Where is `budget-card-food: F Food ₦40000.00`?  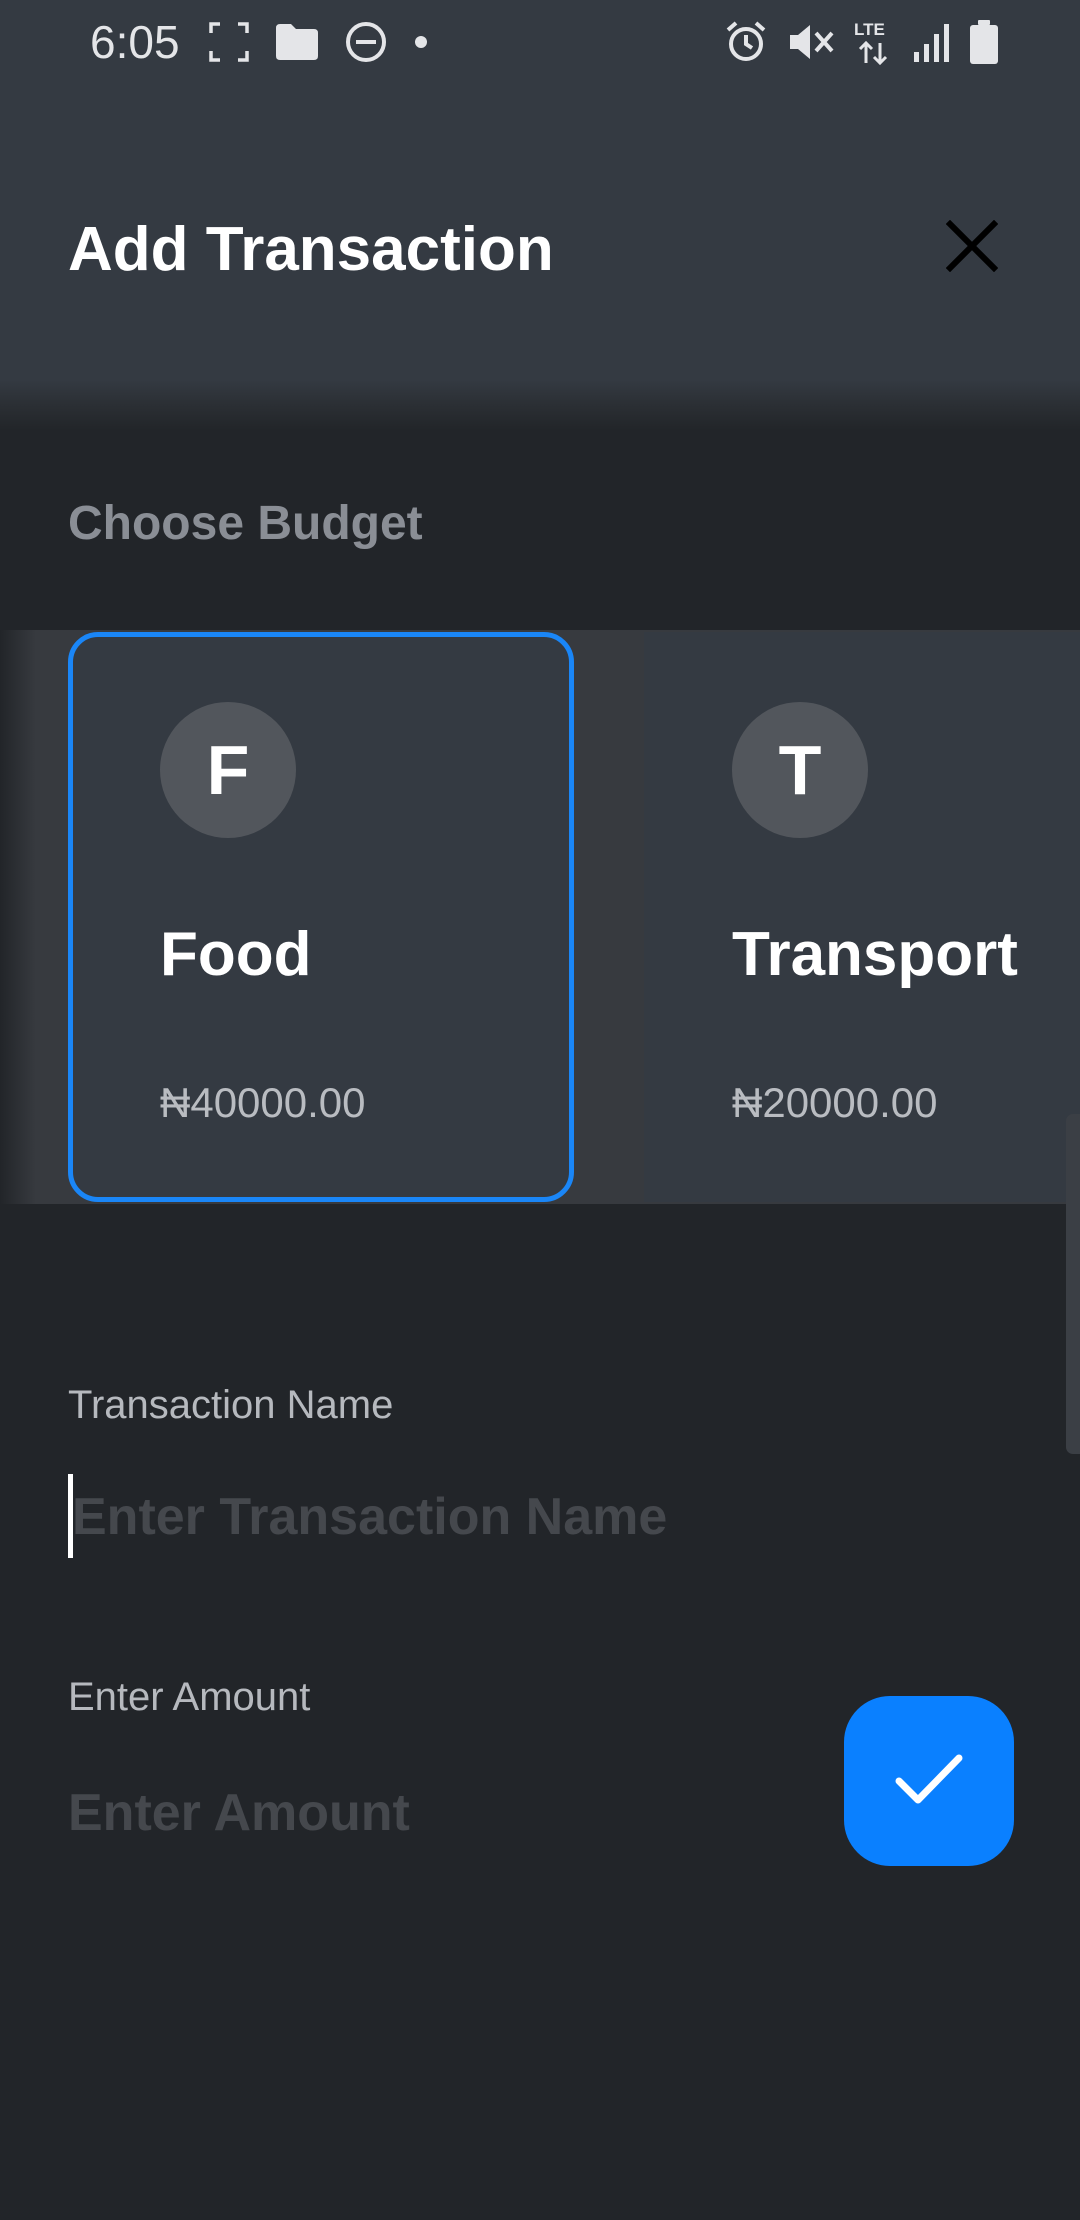 budget-card-food: F Food ₦40000.00 is located at coordinates (321, 917).